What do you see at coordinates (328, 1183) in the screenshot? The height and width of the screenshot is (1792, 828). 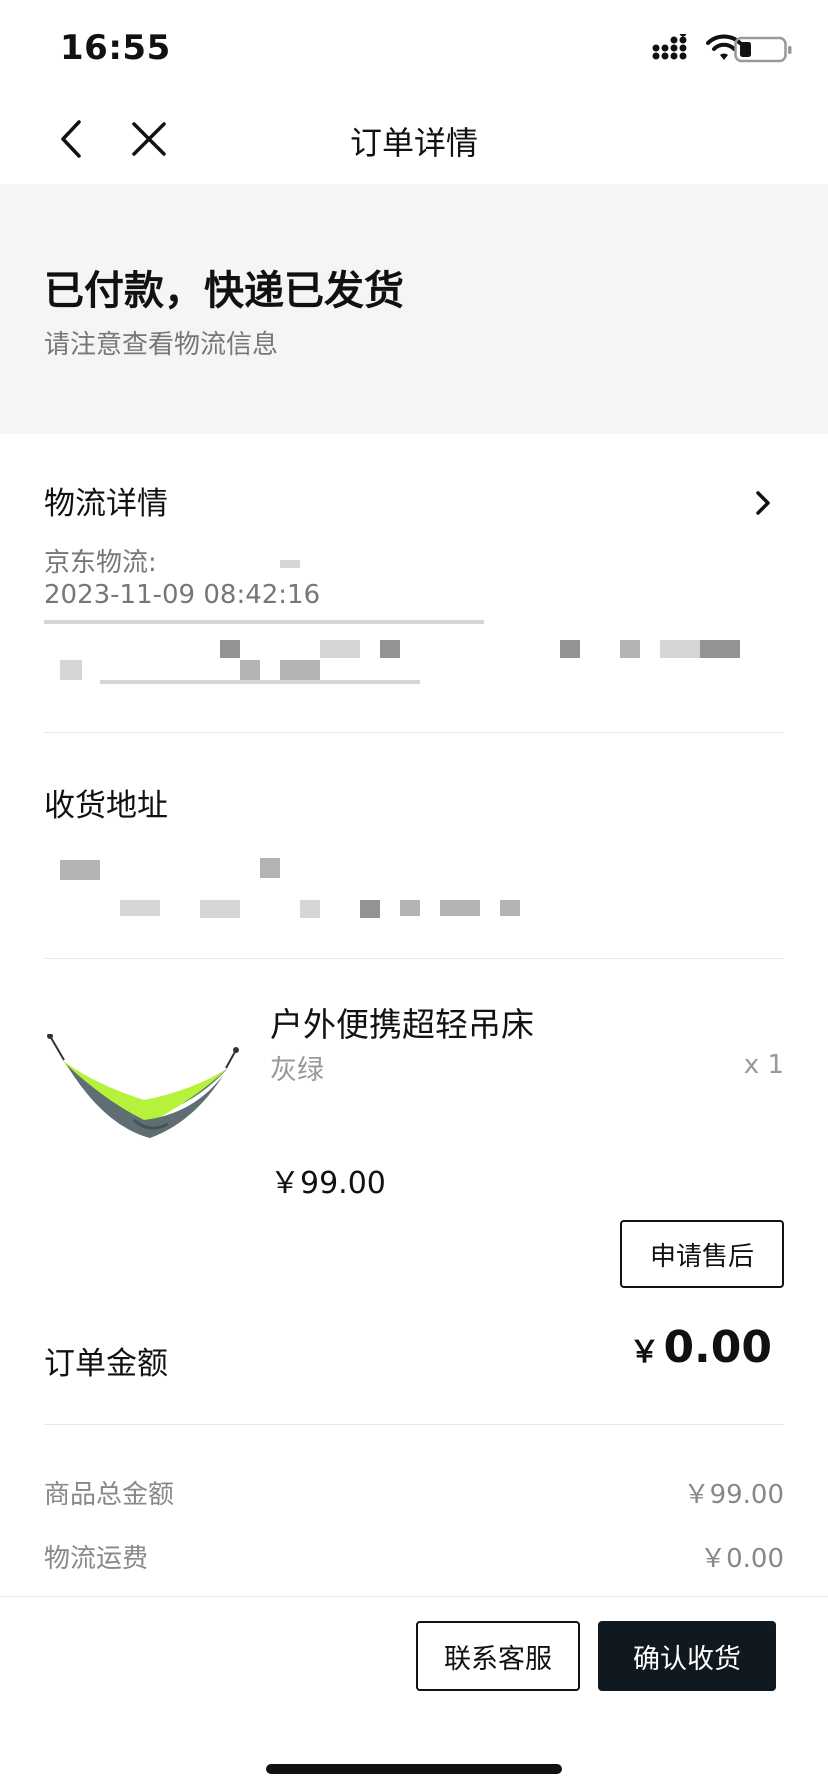 I see `product-price: ￥99.00` at bounding box center [328, 1183].